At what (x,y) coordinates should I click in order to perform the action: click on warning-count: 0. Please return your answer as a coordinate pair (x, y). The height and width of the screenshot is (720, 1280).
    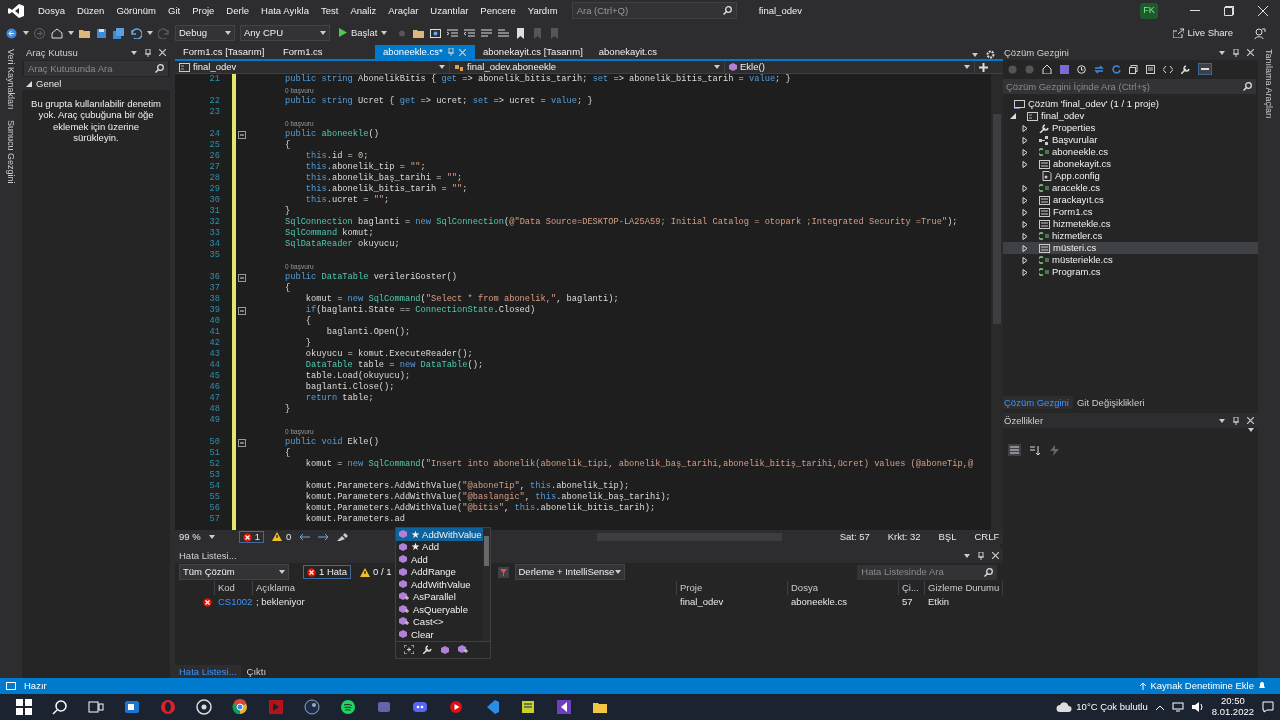
    Looking at the image, I should click on (281, 537).